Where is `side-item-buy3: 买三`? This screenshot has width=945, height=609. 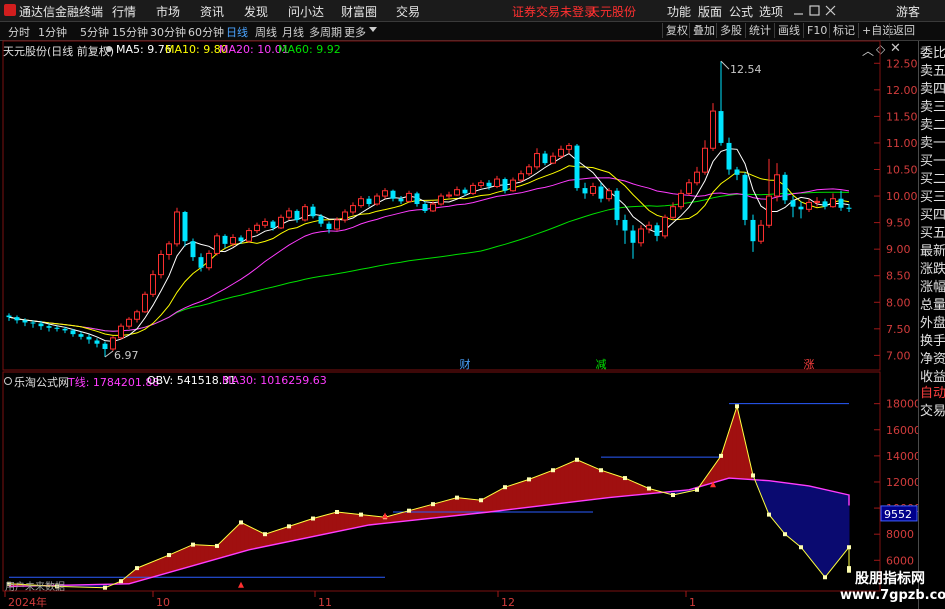
side-item-buy3: 买三 is located at coordinates (932, 198).